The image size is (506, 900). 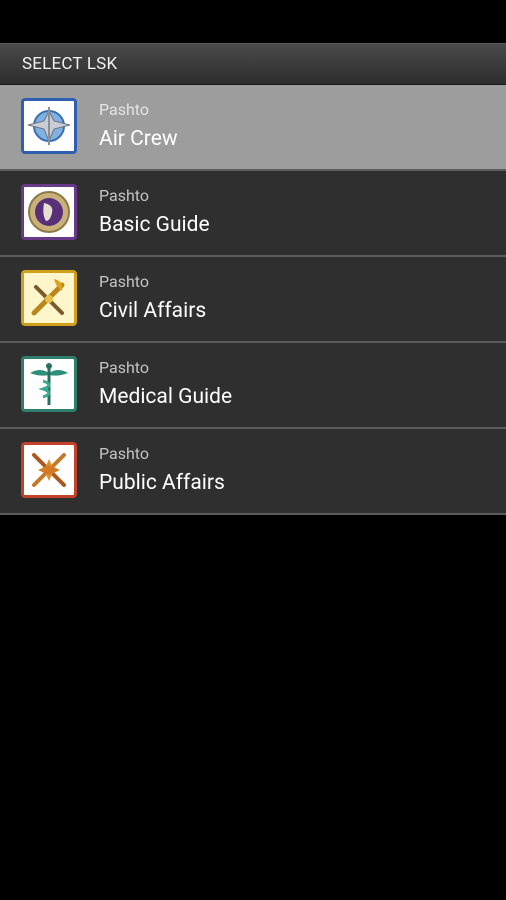 What do you see at coordinates (70, 64) in the screenshot?
I see `header-title: SELECT LSK` at bounding box center [70, 64].